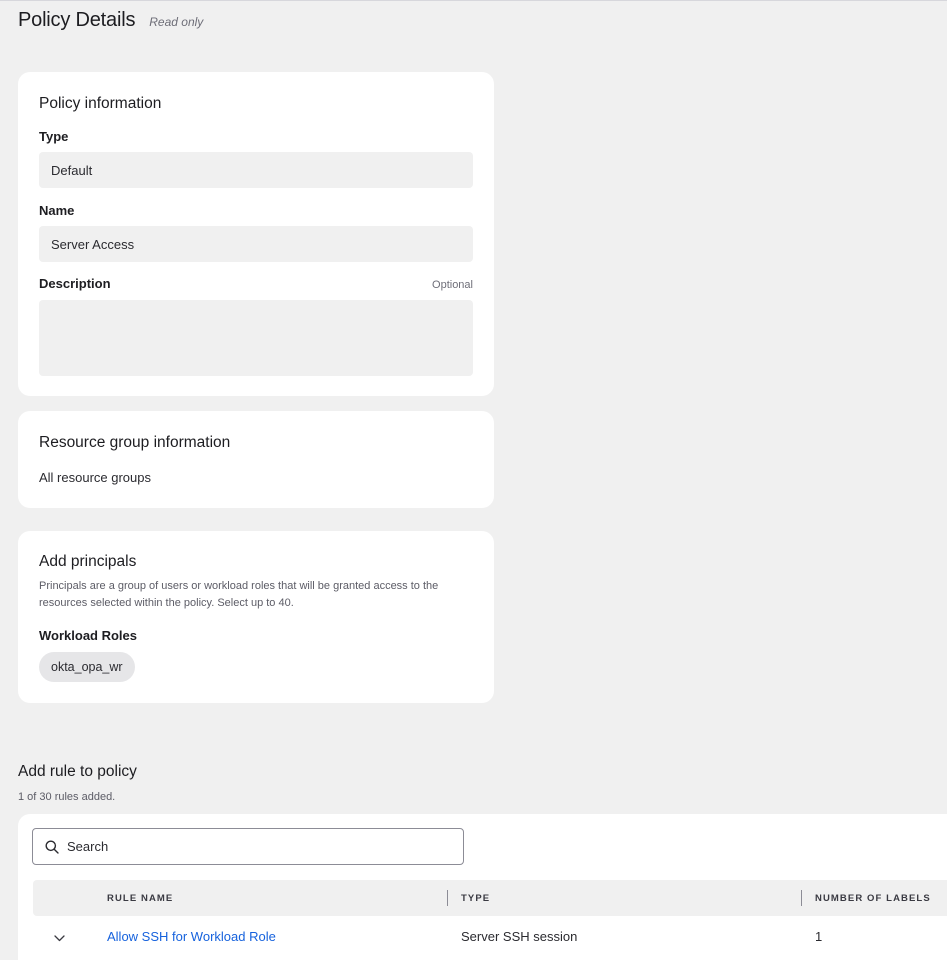 This screenshot has height=960, width=947. What do you see at coordinates (77, 20) in the screenshot?
I see `page-title: Policy Details` at bounding box center [77, 20].